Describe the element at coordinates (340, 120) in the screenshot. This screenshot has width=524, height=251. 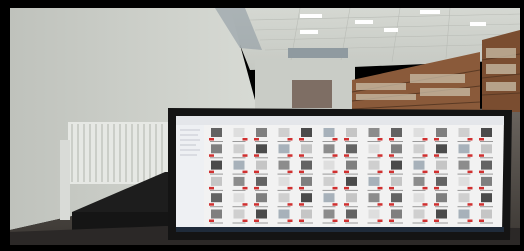
I see `explorer-toolbar` at that location.